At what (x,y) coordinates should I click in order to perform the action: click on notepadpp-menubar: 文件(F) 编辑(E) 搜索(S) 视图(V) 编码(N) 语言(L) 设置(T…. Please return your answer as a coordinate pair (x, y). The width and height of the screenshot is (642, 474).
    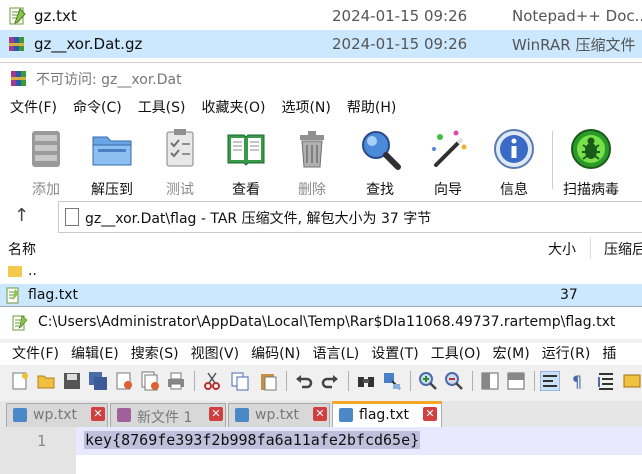
    Looking at the image, I should click on (321, 354).